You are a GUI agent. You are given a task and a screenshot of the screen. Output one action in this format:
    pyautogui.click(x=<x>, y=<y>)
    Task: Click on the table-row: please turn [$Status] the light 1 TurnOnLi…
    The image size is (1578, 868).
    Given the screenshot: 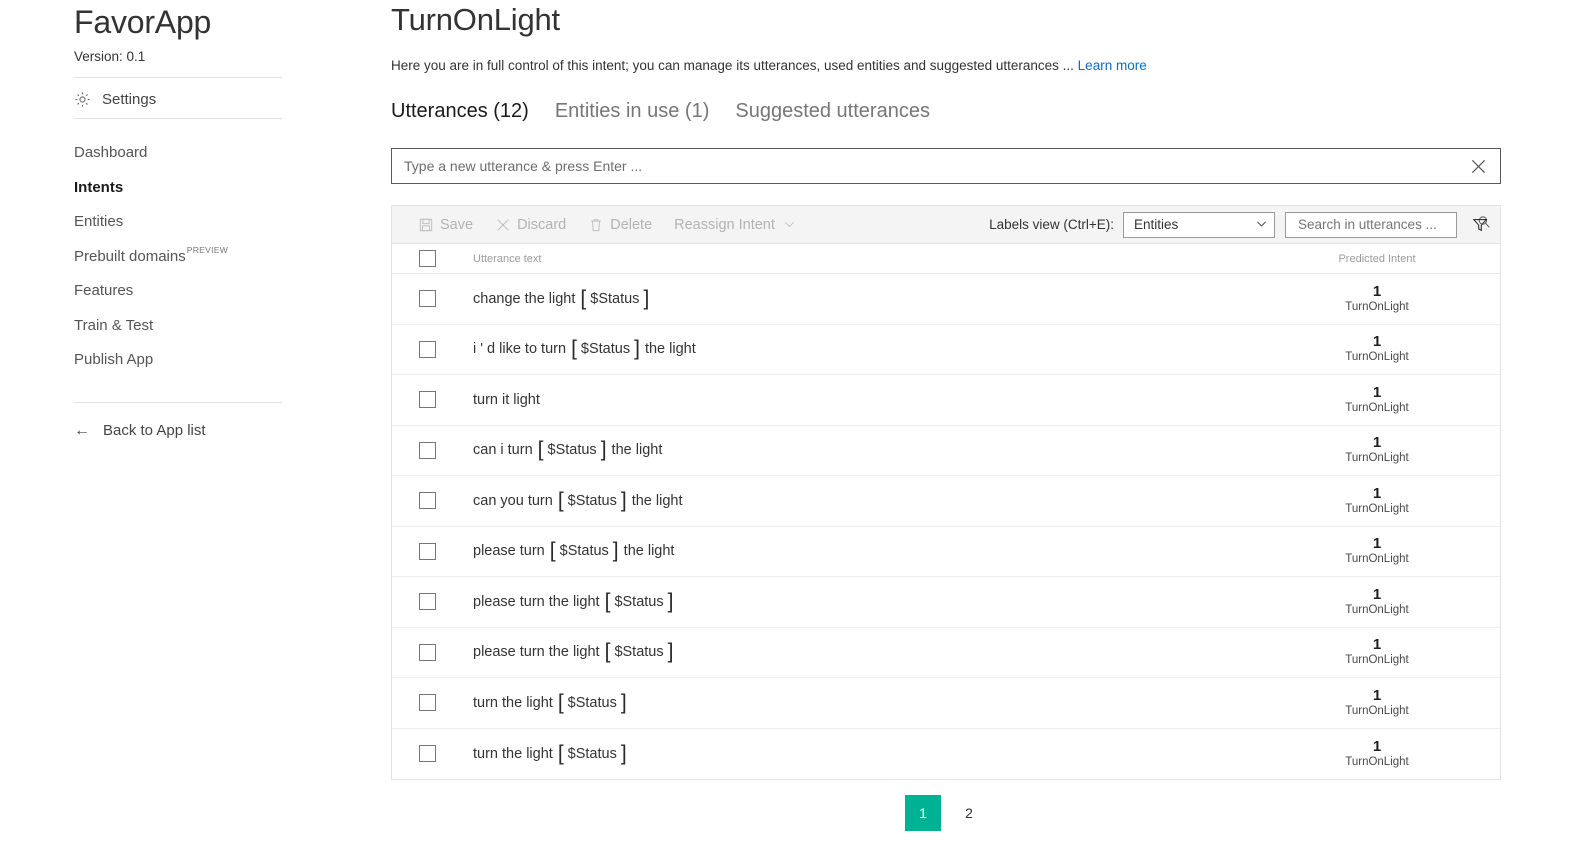 What is the action you would take?
    pyautogui.click(x=946, y=551)
    